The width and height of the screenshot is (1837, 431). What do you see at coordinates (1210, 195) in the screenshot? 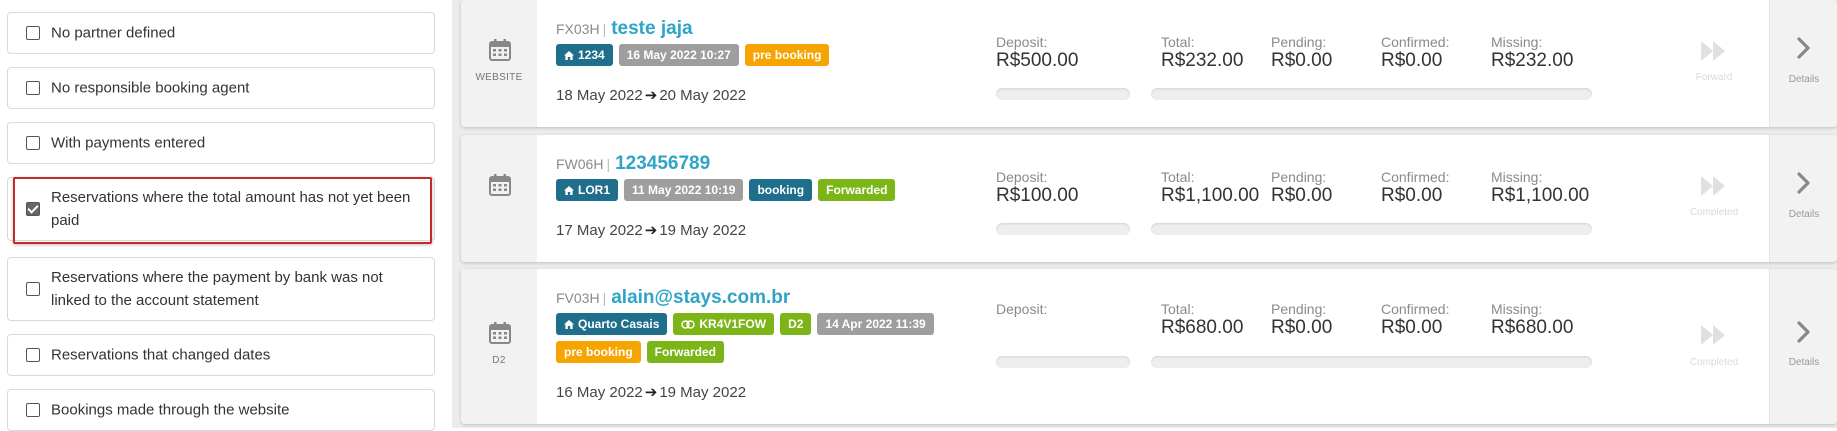
I see `total-value: R$1,100.00` at bounding box center [1210, 195].